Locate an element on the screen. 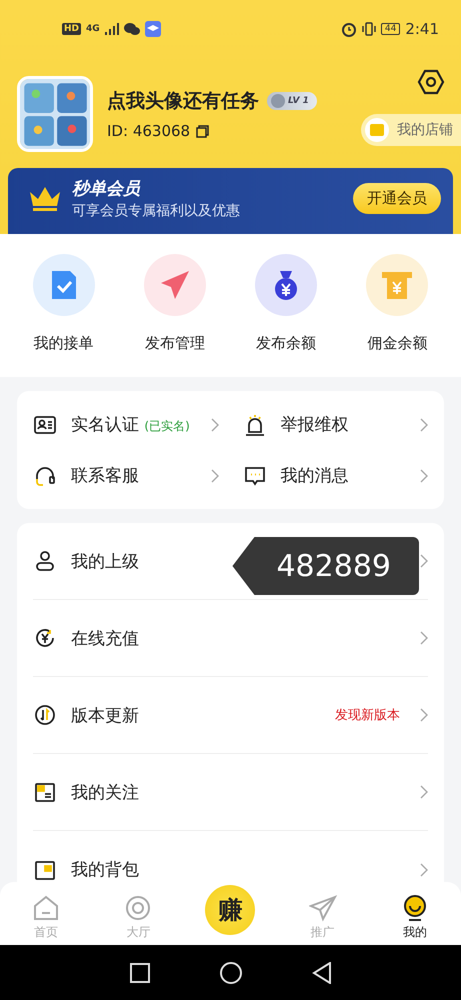  alarm-clock-icon is located at coordinates (348, 29).